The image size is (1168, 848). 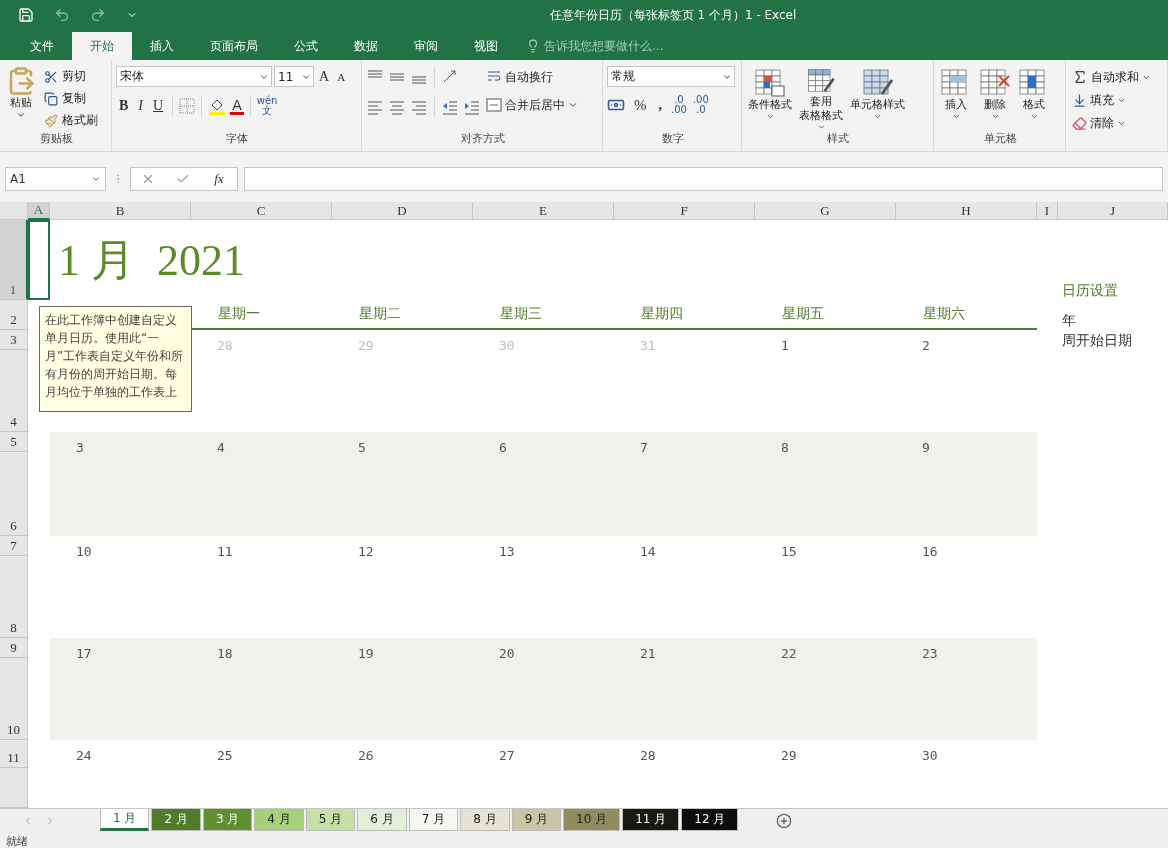 I want to click on row-header: 6, so click(x=14, y=494).